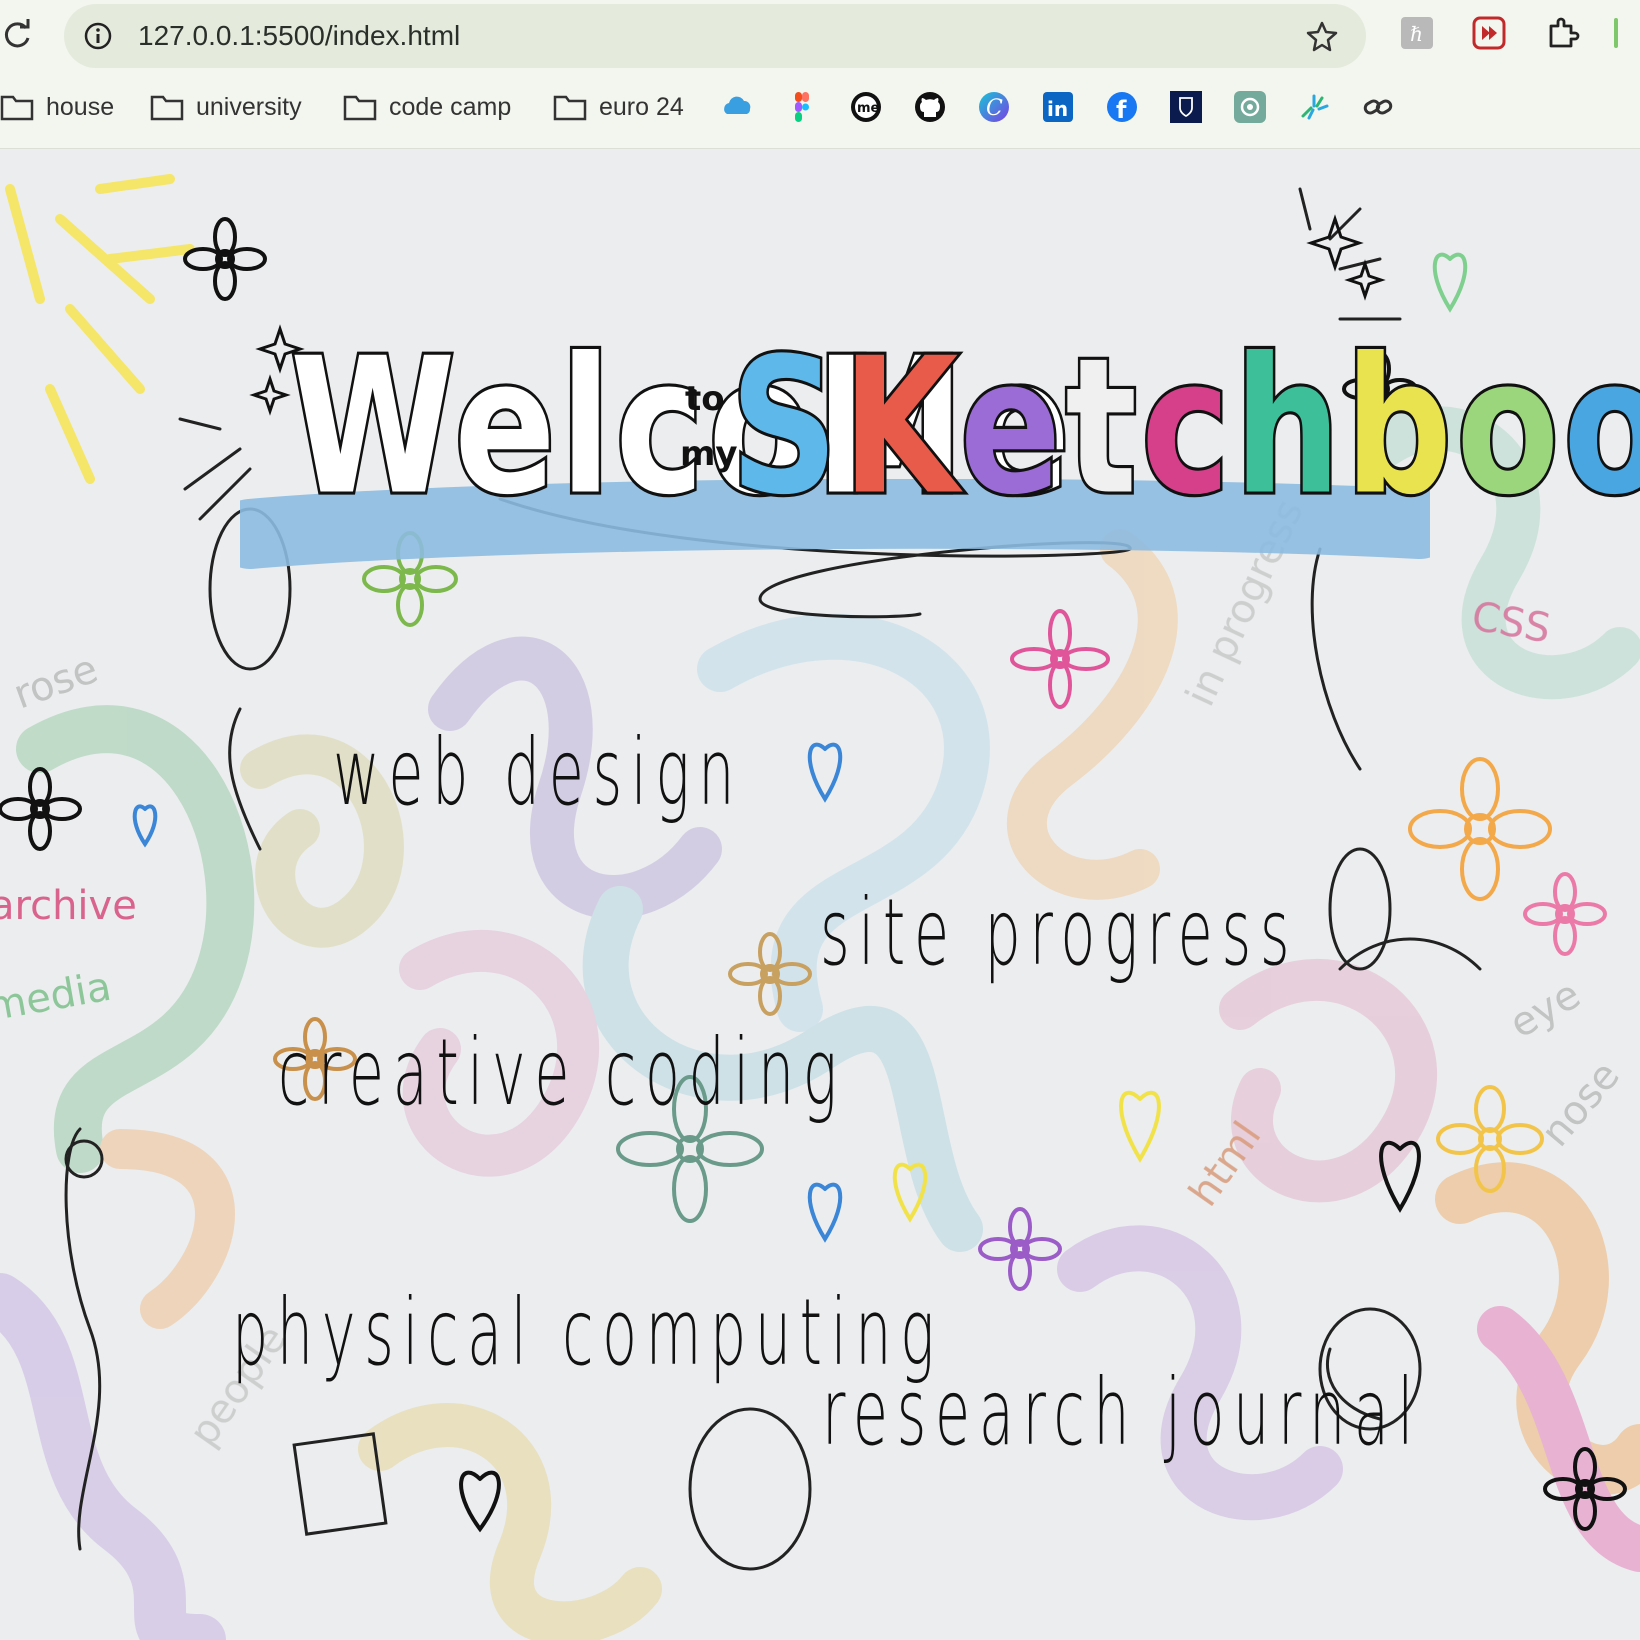  I want to click on title-sketchbook: SKetchbooK, so click(1183, 428).